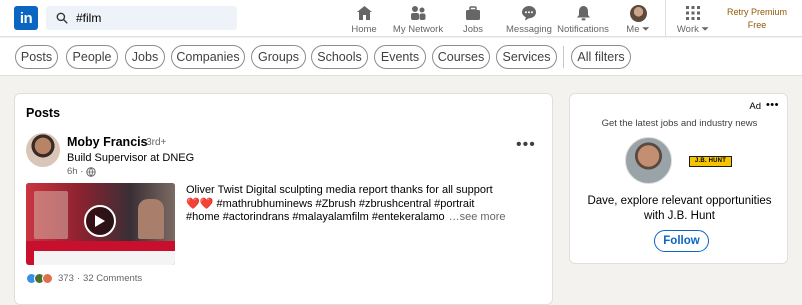  Describe the element at coordinates (772, 105) in the screenshot. I see `ad-more-options-icon: •••` at that location.